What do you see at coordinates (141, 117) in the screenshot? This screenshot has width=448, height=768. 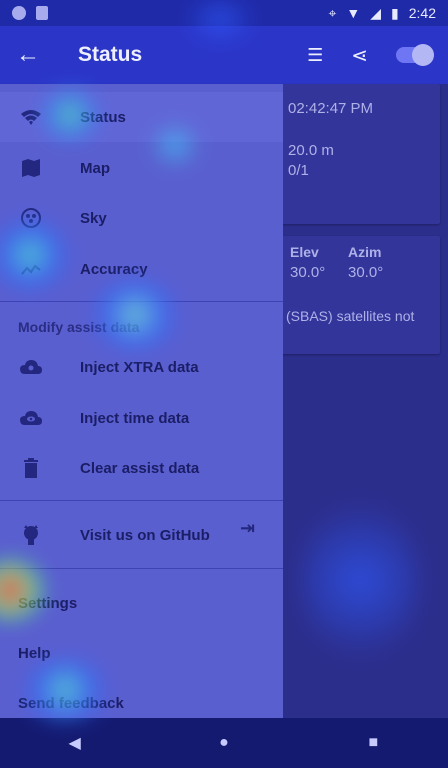 I see `drawer-item-status: Status` at bounding box center [141, 117].